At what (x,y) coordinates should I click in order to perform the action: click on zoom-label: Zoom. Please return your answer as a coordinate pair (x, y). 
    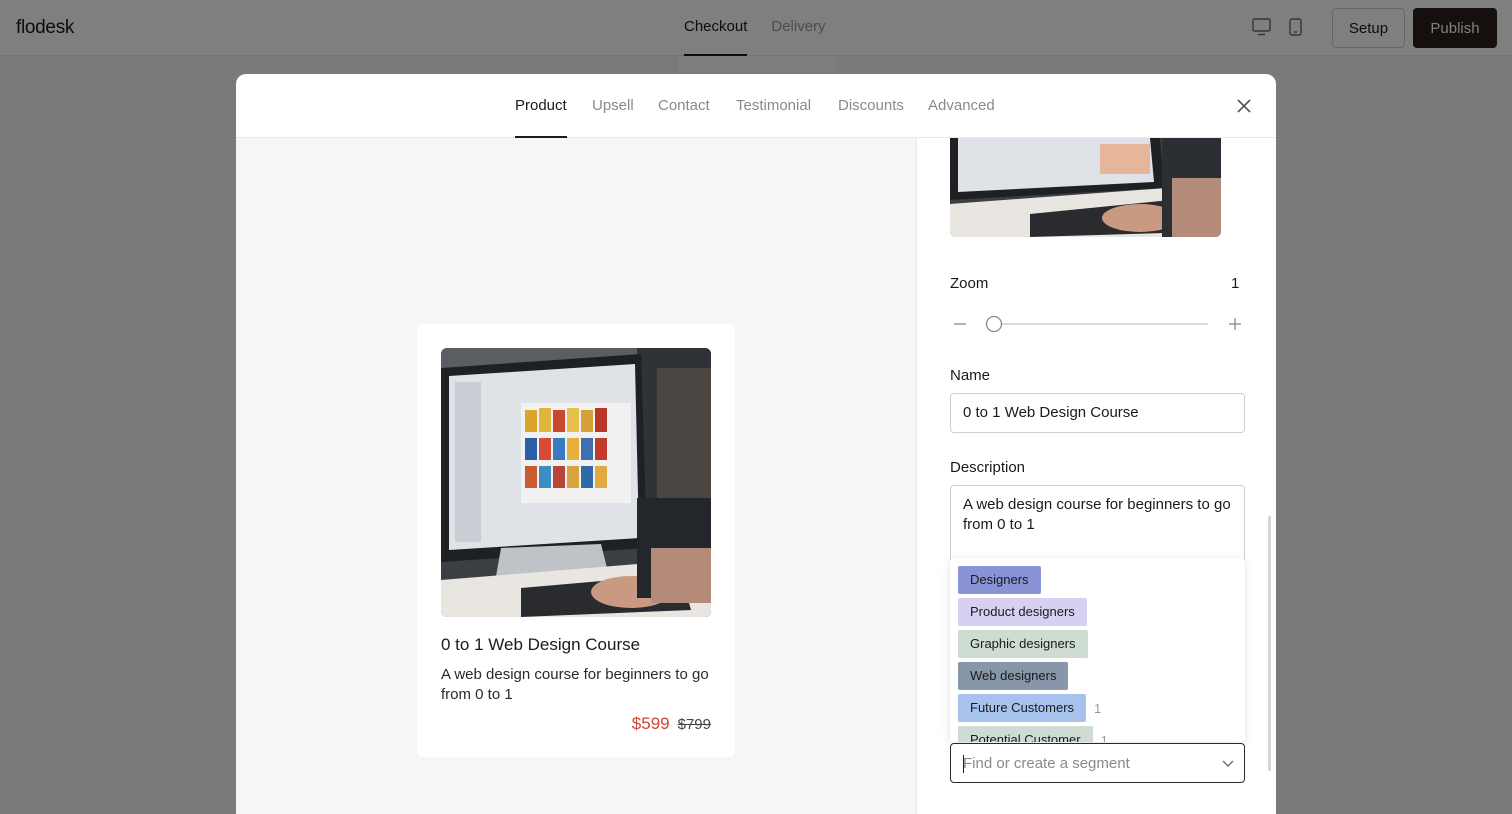
    Looking at the image, I should click on (969, 283).